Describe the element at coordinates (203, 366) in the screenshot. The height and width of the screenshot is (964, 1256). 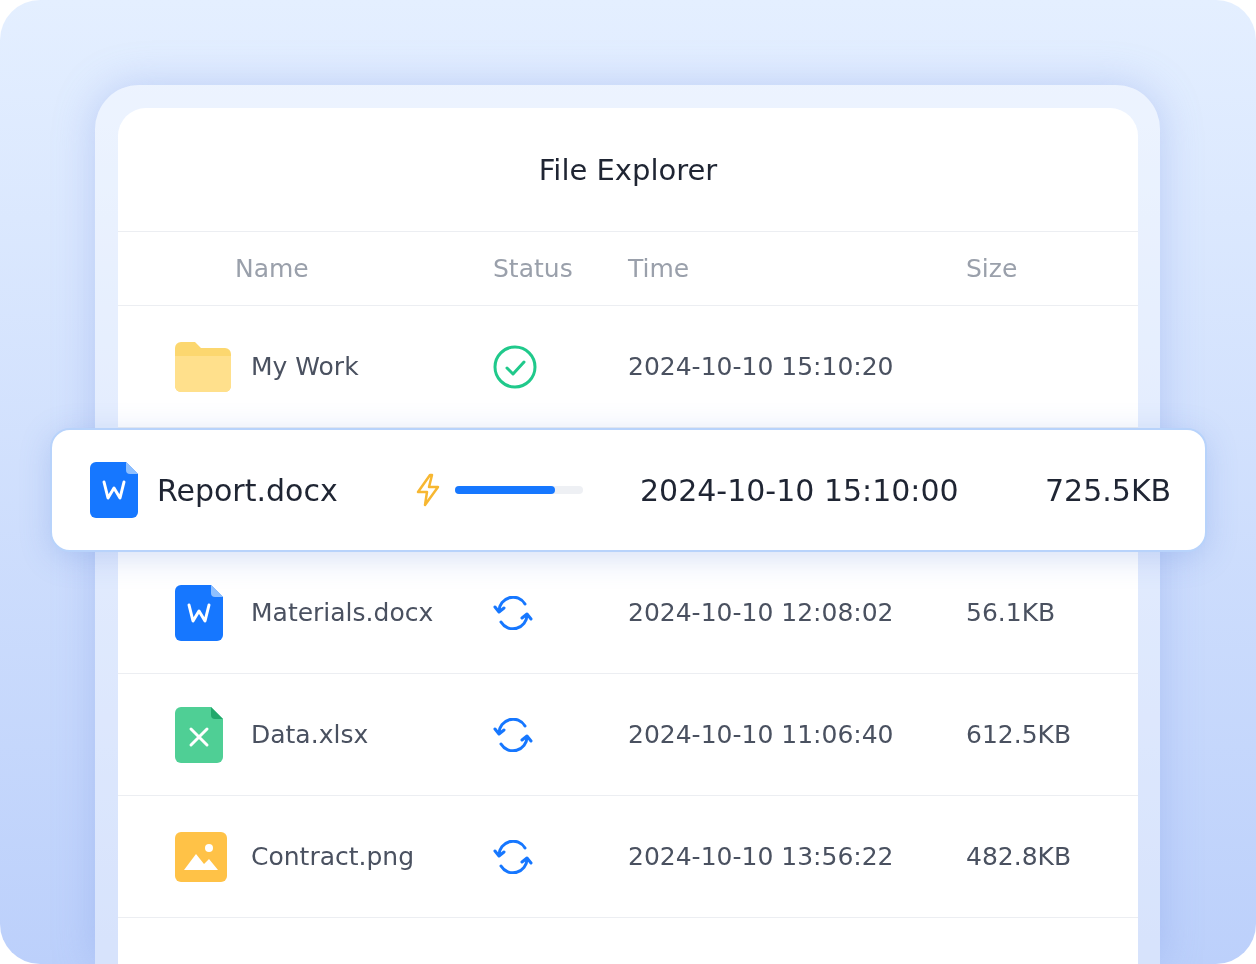
I see `folder-icon` at that location.